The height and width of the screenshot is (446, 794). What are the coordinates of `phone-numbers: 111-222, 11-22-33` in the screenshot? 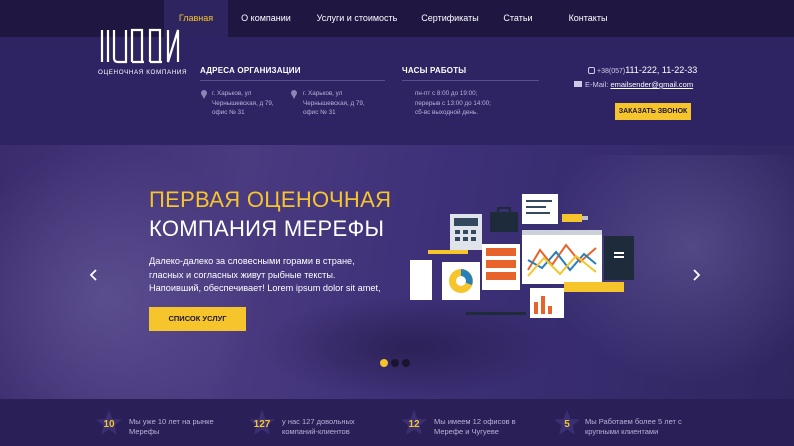 It's located at (661, 70).